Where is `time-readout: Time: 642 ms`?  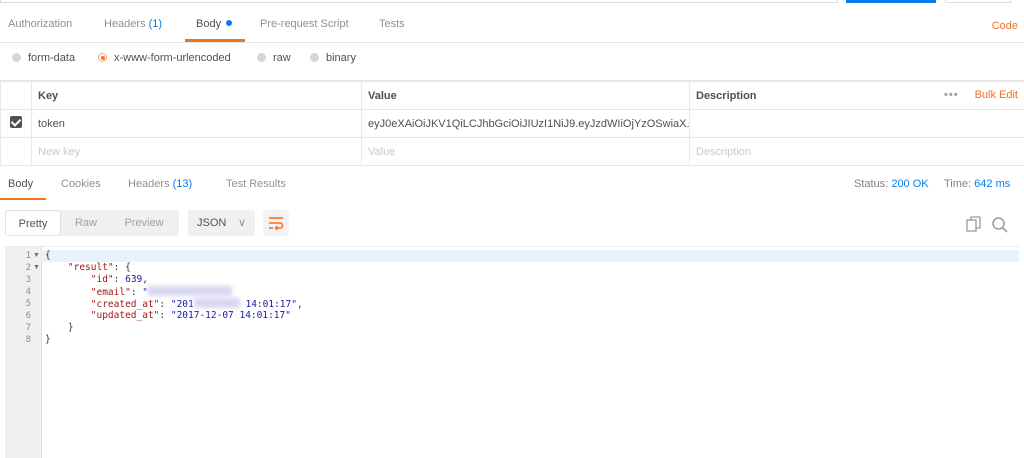
time-readout: Time: 642 ms is located at coordinates (977, 184).